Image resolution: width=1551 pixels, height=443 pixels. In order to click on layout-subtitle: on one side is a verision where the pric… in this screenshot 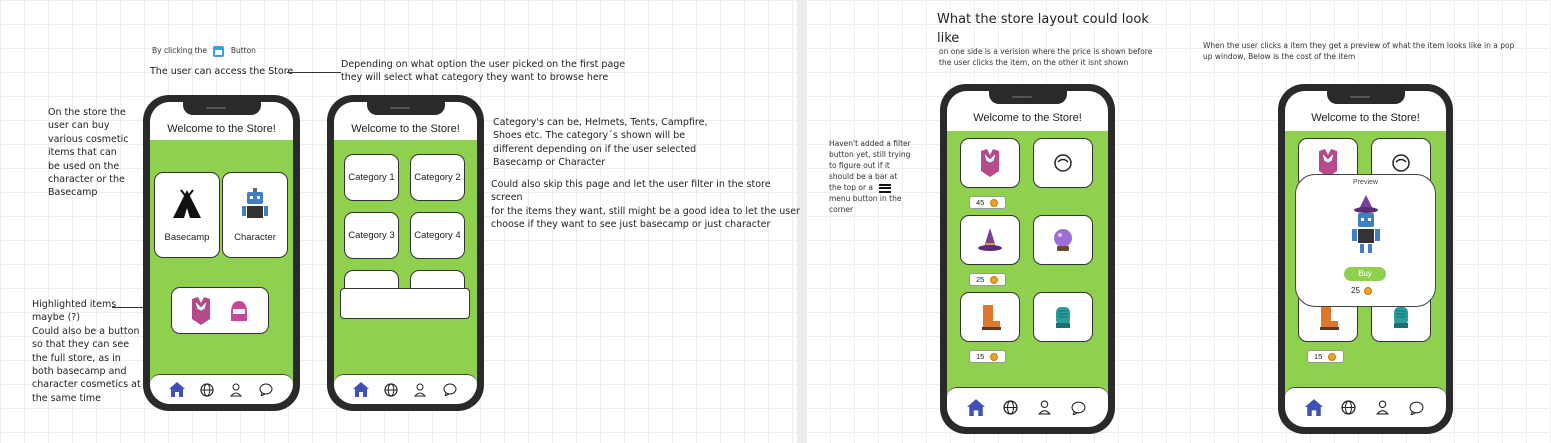, I will do `click(1046, 57)`.